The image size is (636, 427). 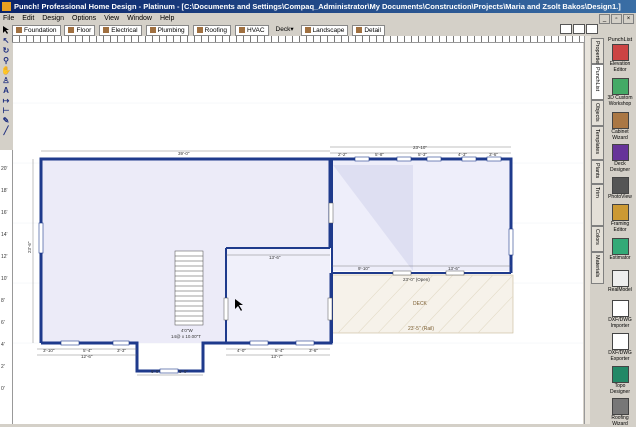 I want to click on roofing-wizard-button: Roofing Wizard, so click(x=620, y=412).